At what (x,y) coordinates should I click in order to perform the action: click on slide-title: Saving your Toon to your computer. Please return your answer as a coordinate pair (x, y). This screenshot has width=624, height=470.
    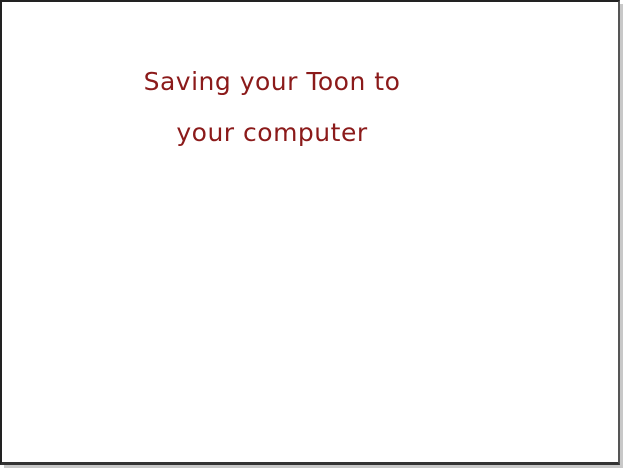
    Looking at the image, I should click on (272, 107).